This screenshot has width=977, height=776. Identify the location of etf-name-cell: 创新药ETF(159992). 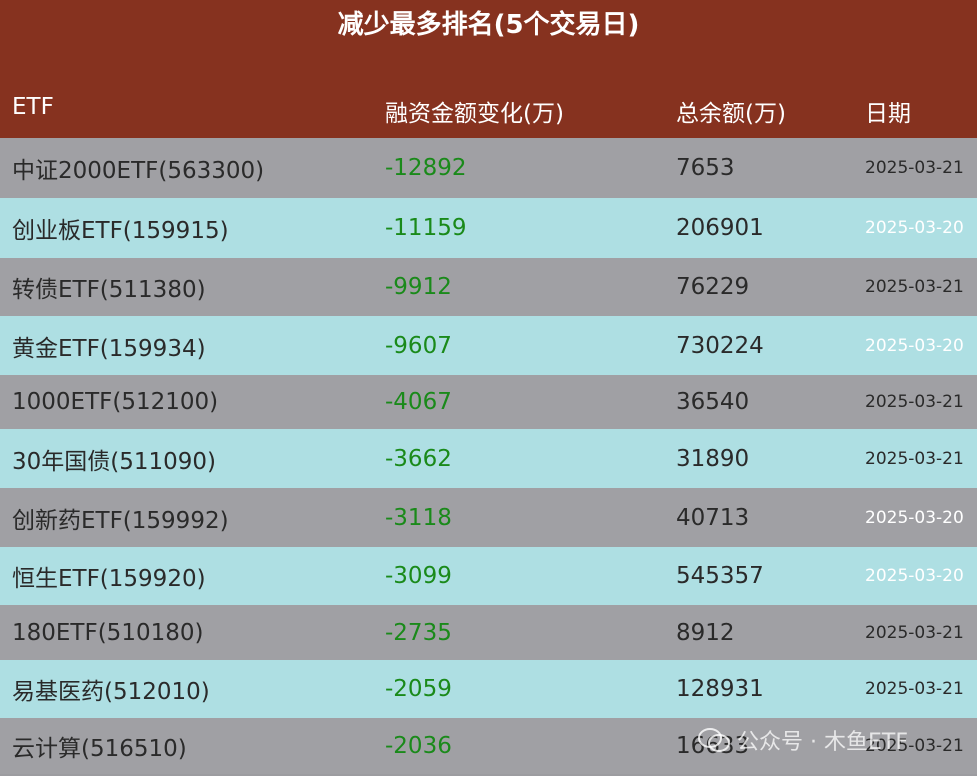
(120, 520).